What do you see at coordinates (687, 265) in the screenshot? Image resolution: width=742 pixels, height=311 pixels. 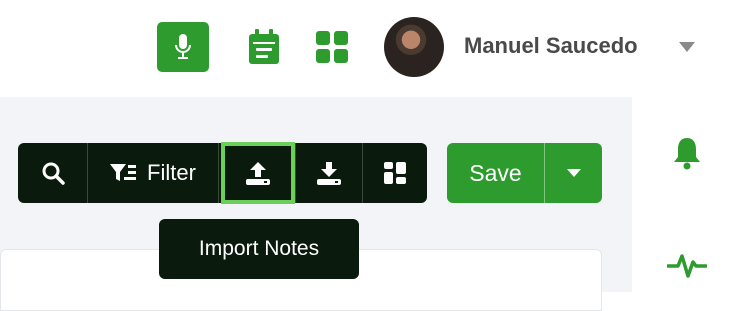 I see `activity-icon` at bounding box center [687, 265].